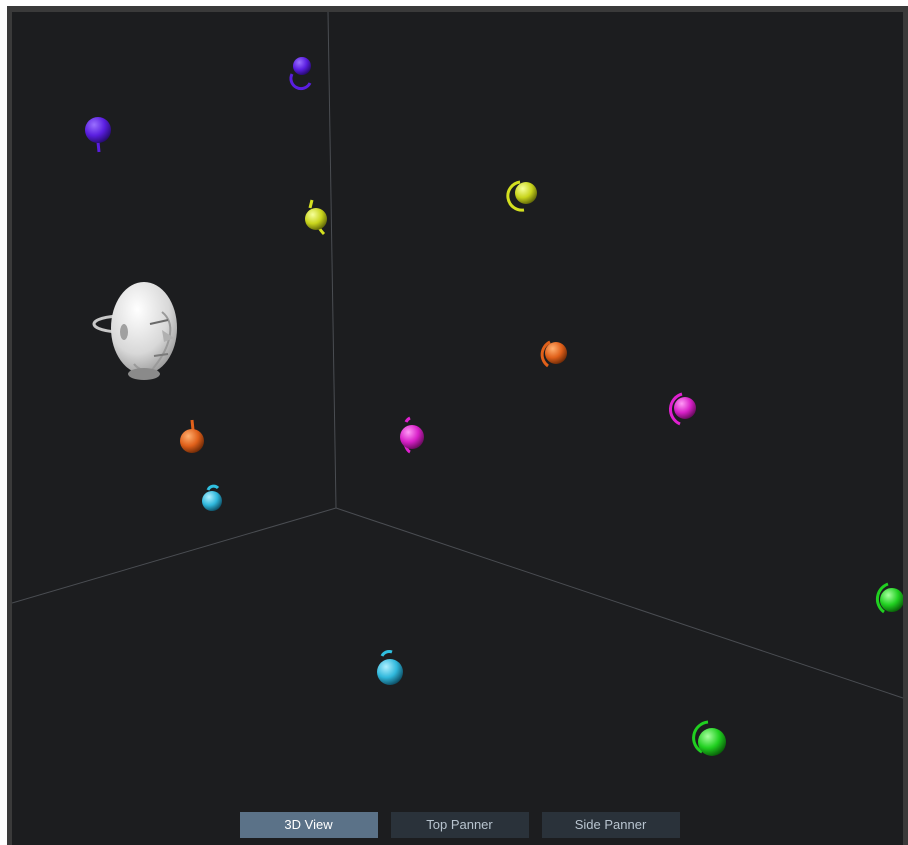  I want to click on tab-side-panner: Side Panner, so click(610, 825).